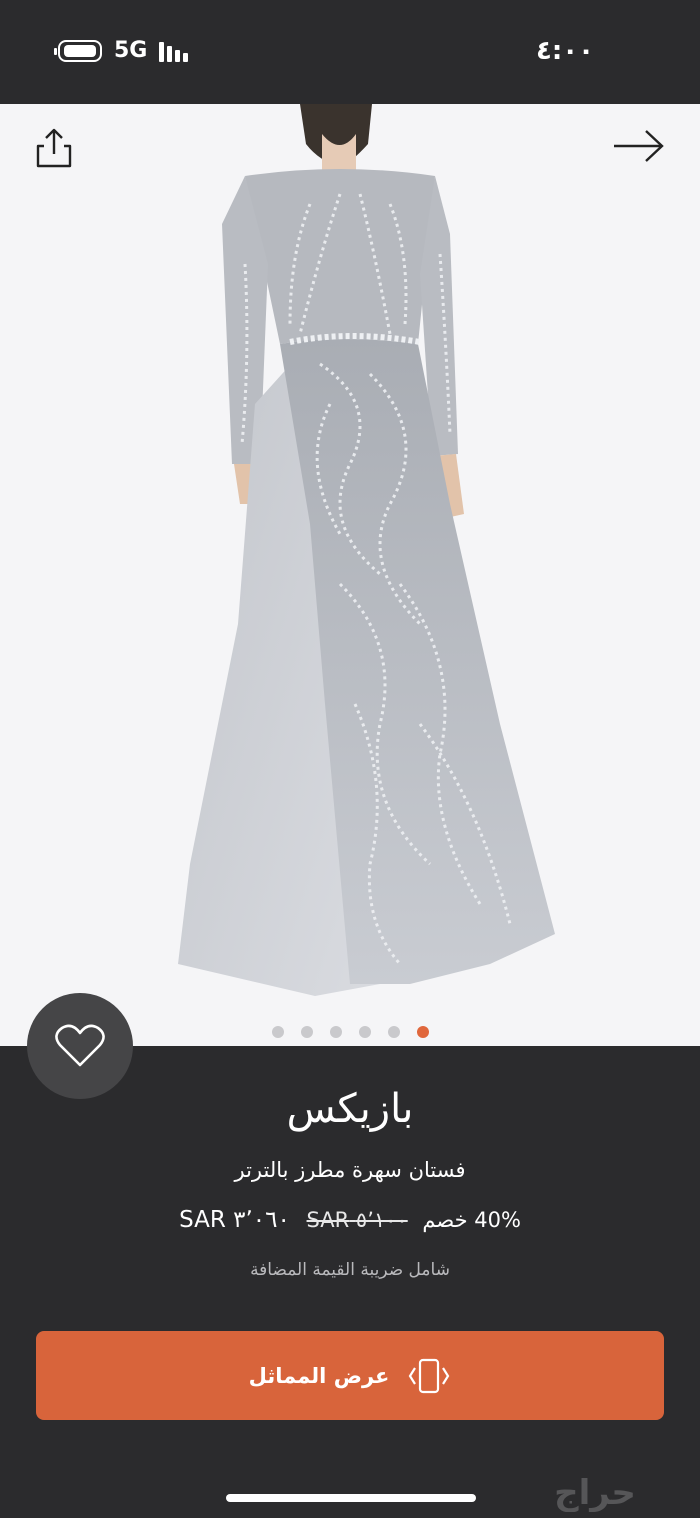  What do you see at coordinates (422, 1032) in the screenshot?
I see `pagination-dot-active` at bounding box center [422, 1032].